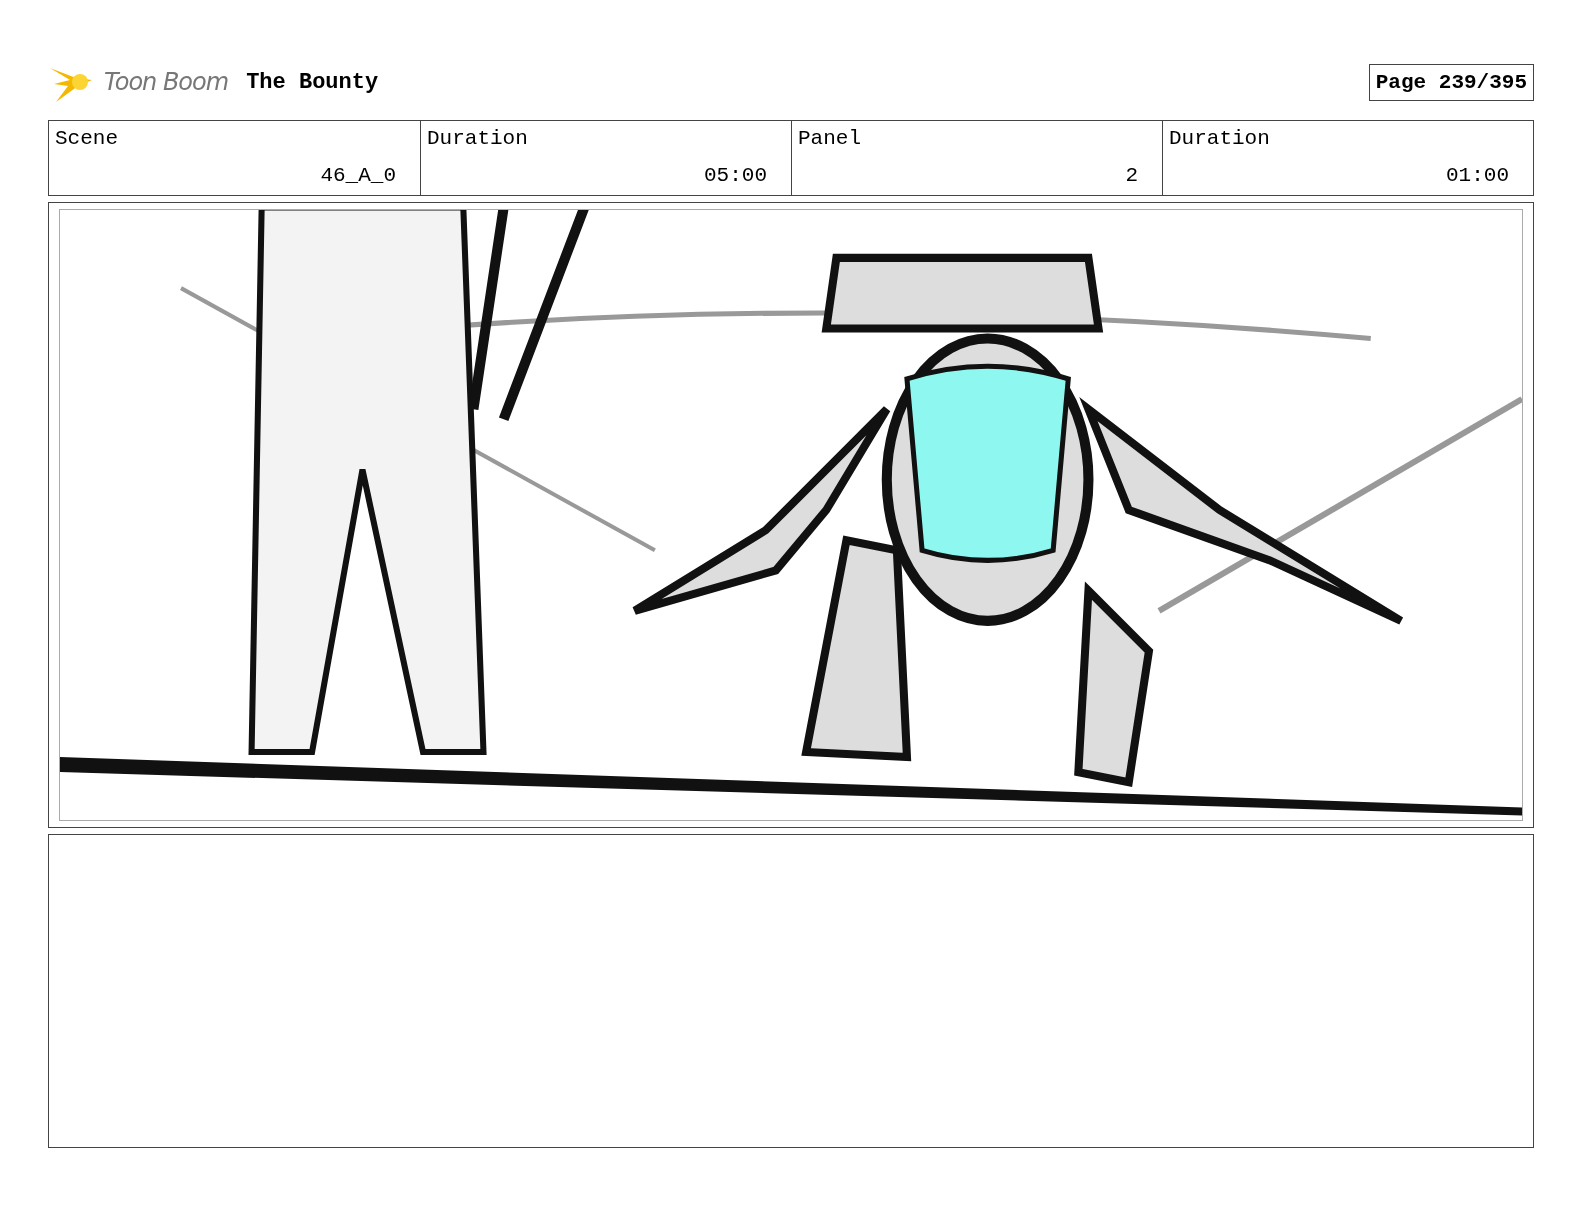  What do you see at coordinates (1451, 82) in the screenshot?
I see `page-number: Page 239/395` at bounding box center [1451, 82].